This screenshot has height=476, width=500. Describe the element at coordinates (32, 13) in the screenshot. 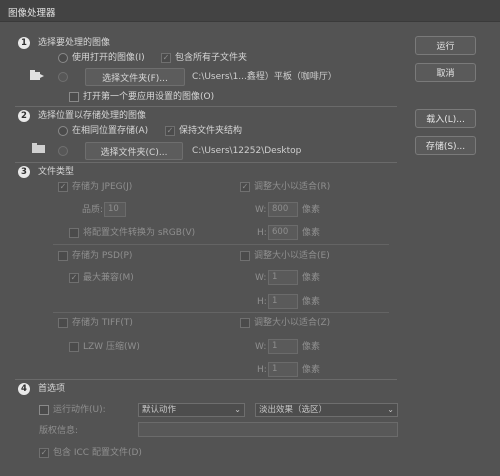

I see `window-title: 图像处理器` at that location.